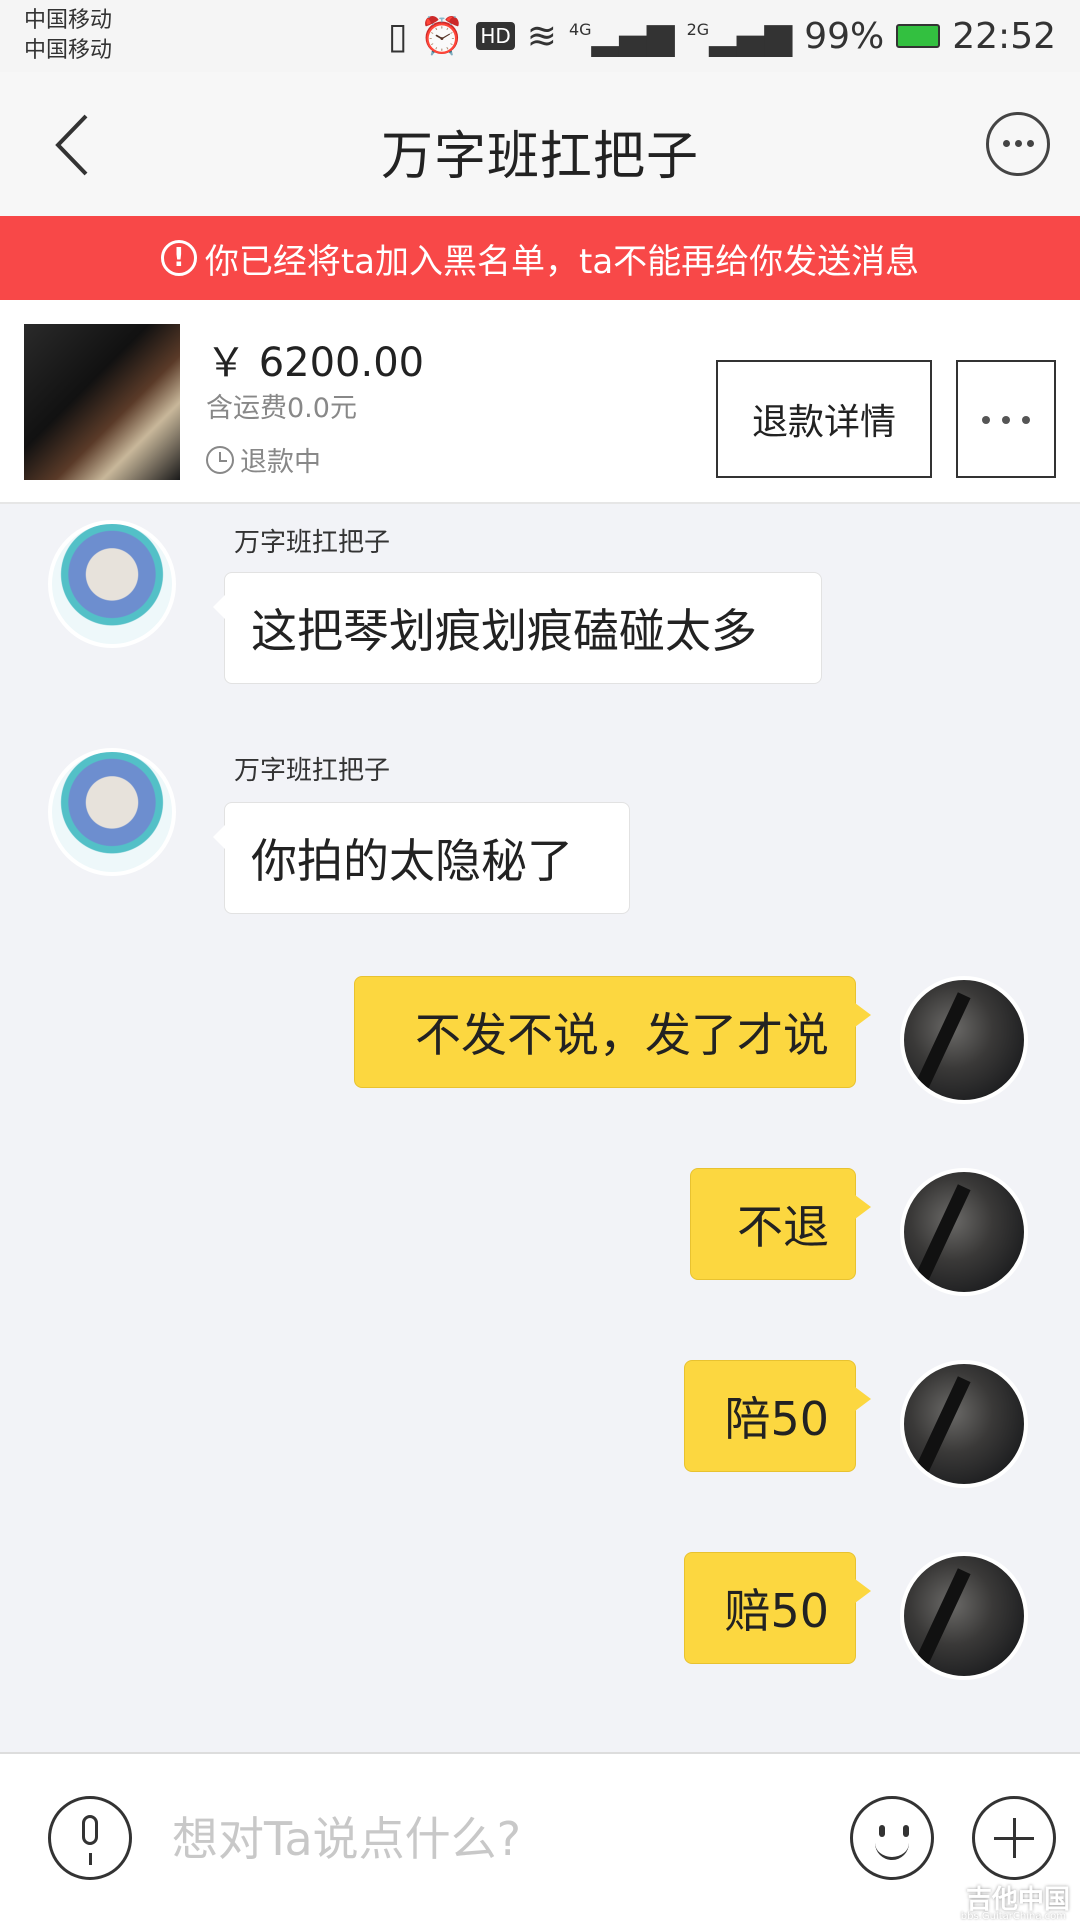 The width and height of the screenshot is (1080, 1922). What do you see at coordinates (1006, 143) in the screenshot?
I see `more-icon` at bounding box center [1006, 143].